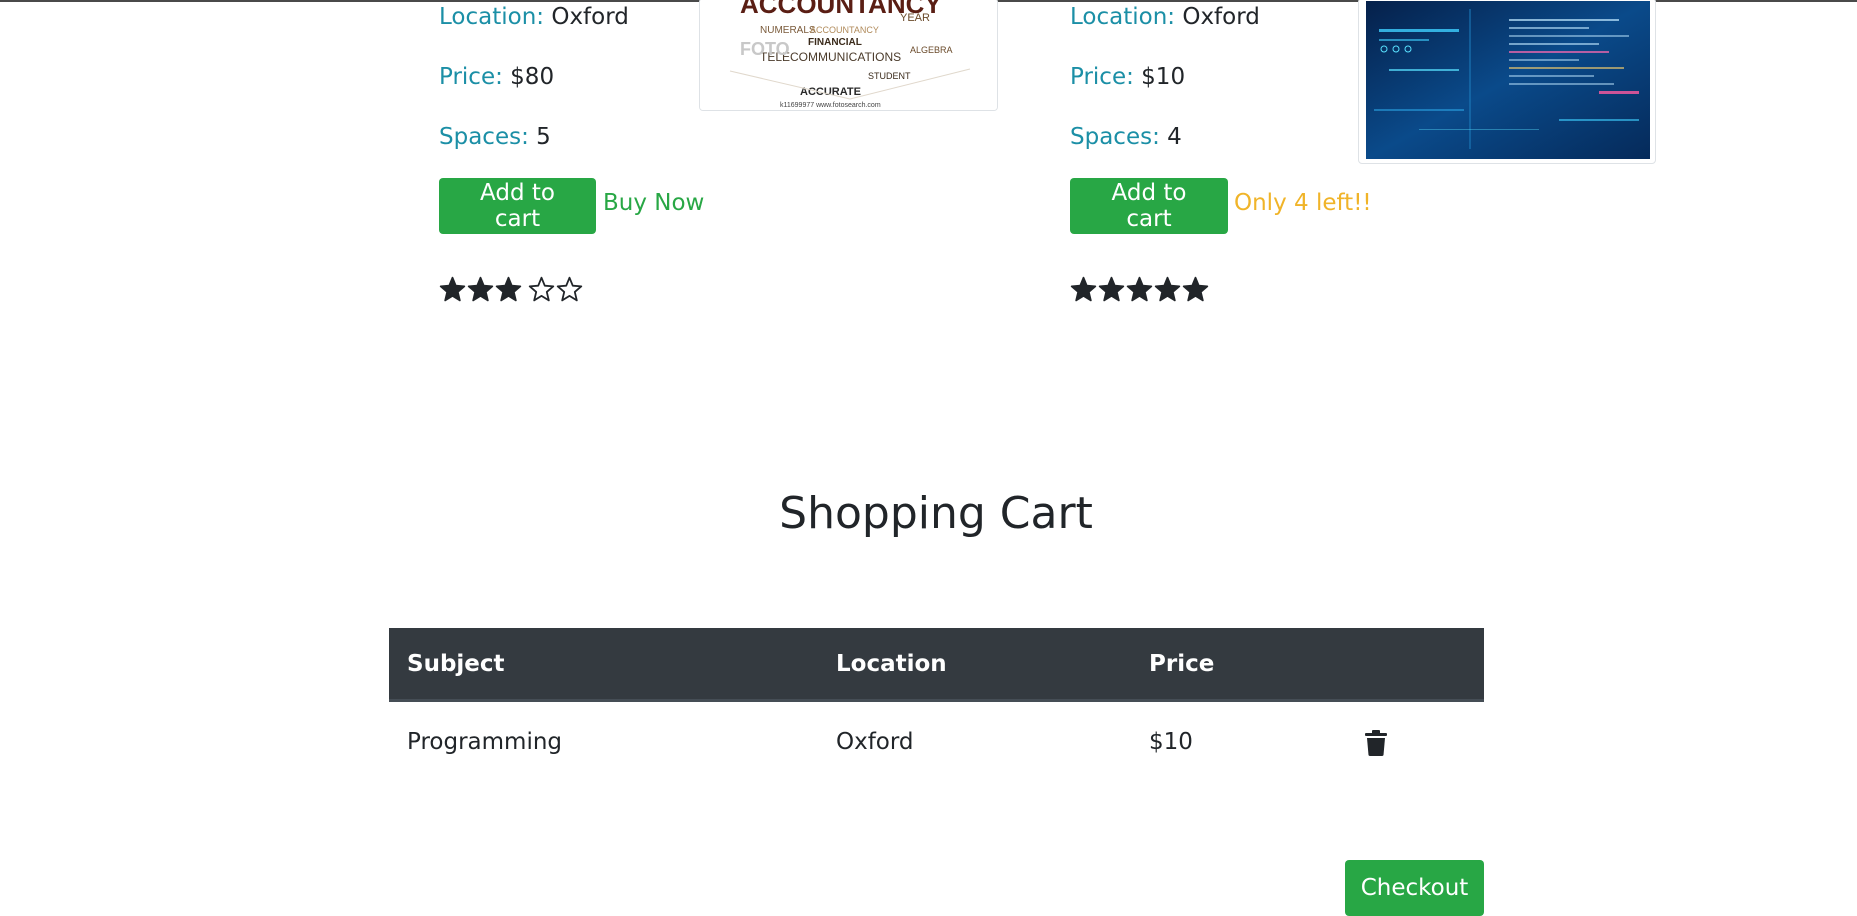 This screenshot has width=1857, height=916. Describe the element at coordinates (844, 30) in the screenshot. I see `wordcloud-word: ACCOUNTANCY` at that location.